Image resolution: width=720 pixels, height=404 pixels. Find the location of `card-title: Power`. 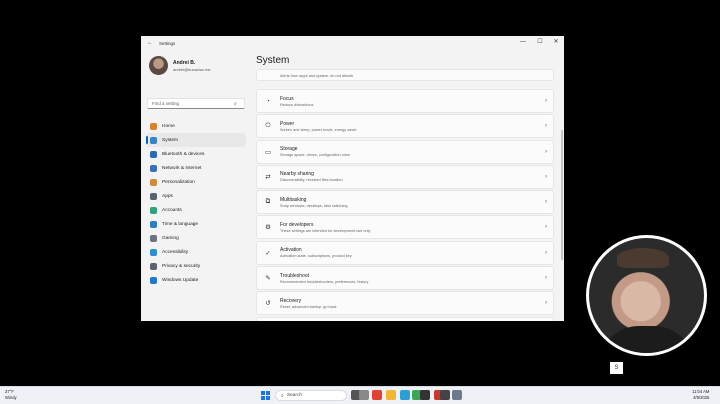

card-title: Power is located at coordinates (287, 123).